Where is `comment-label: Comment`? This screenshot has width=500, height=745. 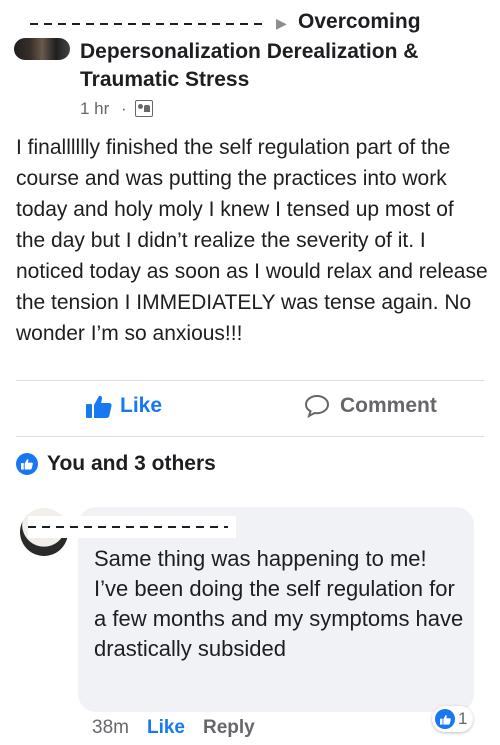
comment-label: Comment is located at coordinates (388, 405).